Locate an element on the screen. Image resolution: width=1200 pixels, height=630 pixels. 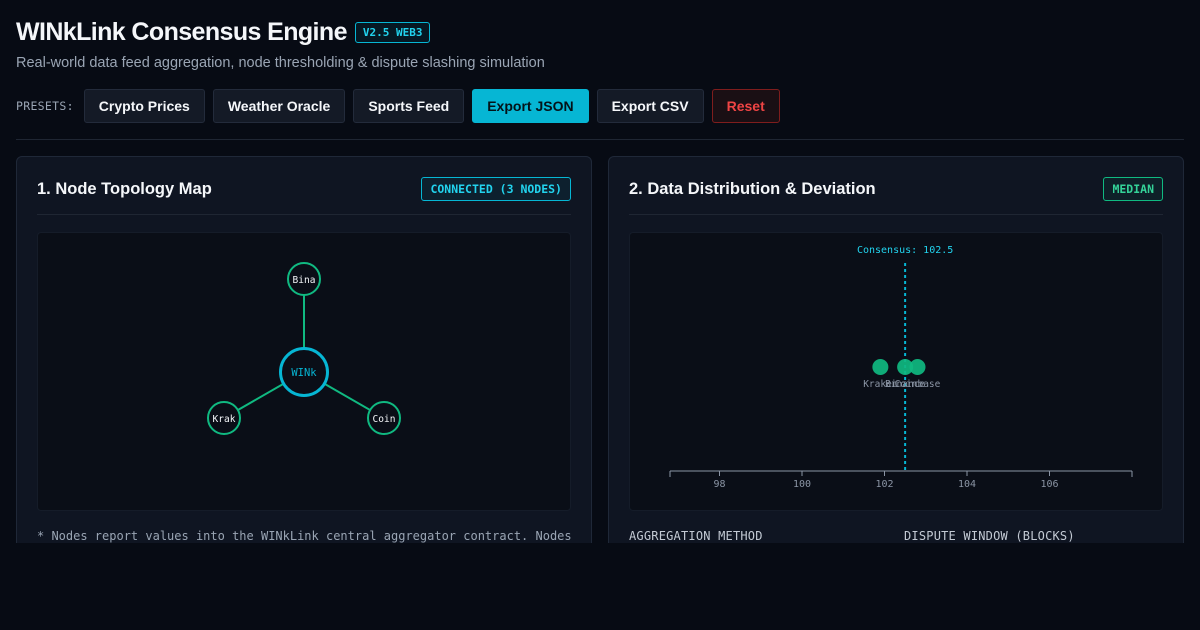
crypto-prices-preset-button: Crypto Prices is located at coordinates (144, 106).